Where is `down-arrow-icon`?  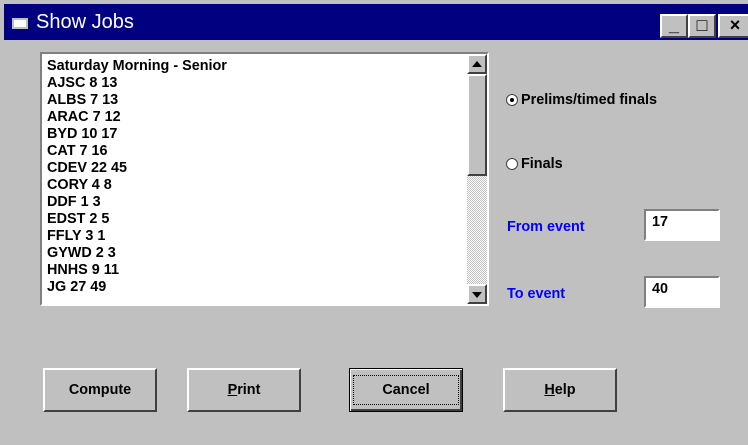 down-arrow-icon is located at coordinates (477, 295).